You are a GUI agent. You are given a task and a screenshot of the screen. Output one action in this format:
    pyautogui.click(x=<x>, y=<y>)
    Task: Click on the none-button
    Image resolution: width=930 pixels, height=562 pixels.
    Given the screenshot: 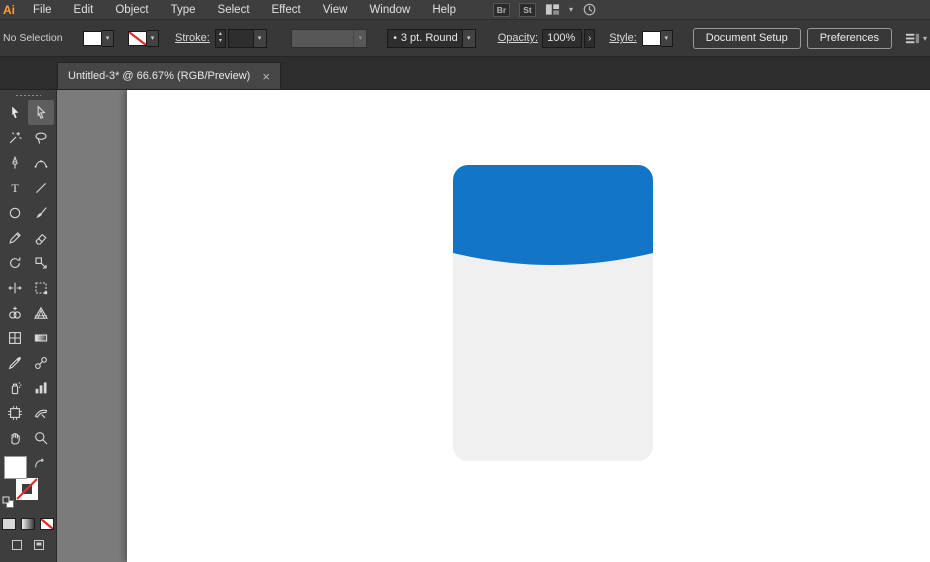 What is the action you would take?
    pyautogui.click(x=47, y=524)
    